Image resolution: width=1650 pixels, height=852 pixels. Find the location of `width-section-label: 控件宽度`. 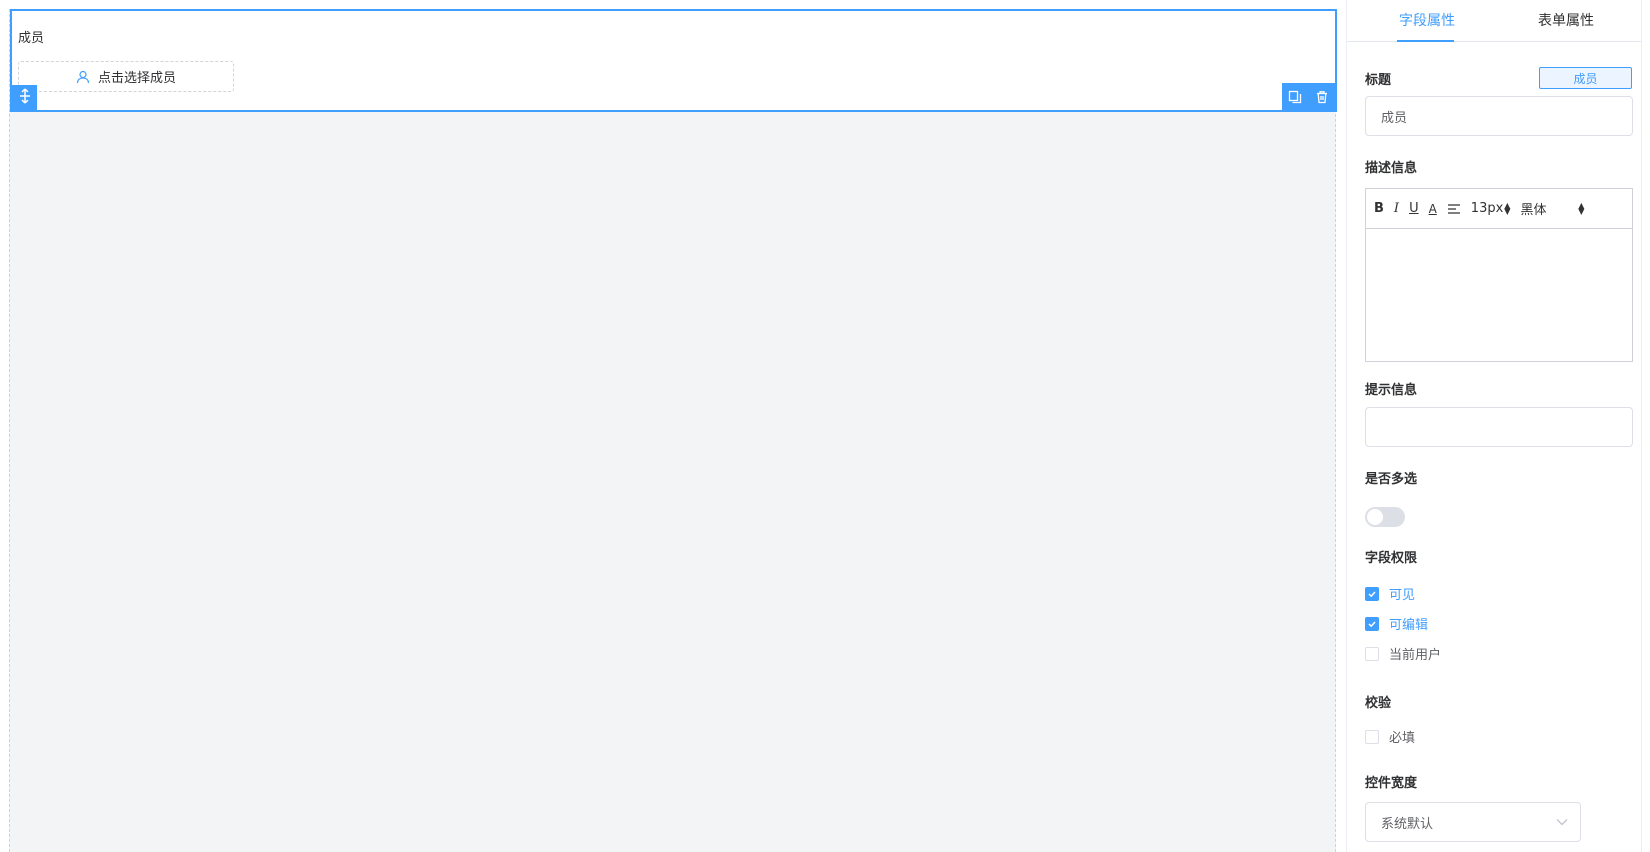

width-section-label: 控件宽度 is located at coordinates (1391, 783).